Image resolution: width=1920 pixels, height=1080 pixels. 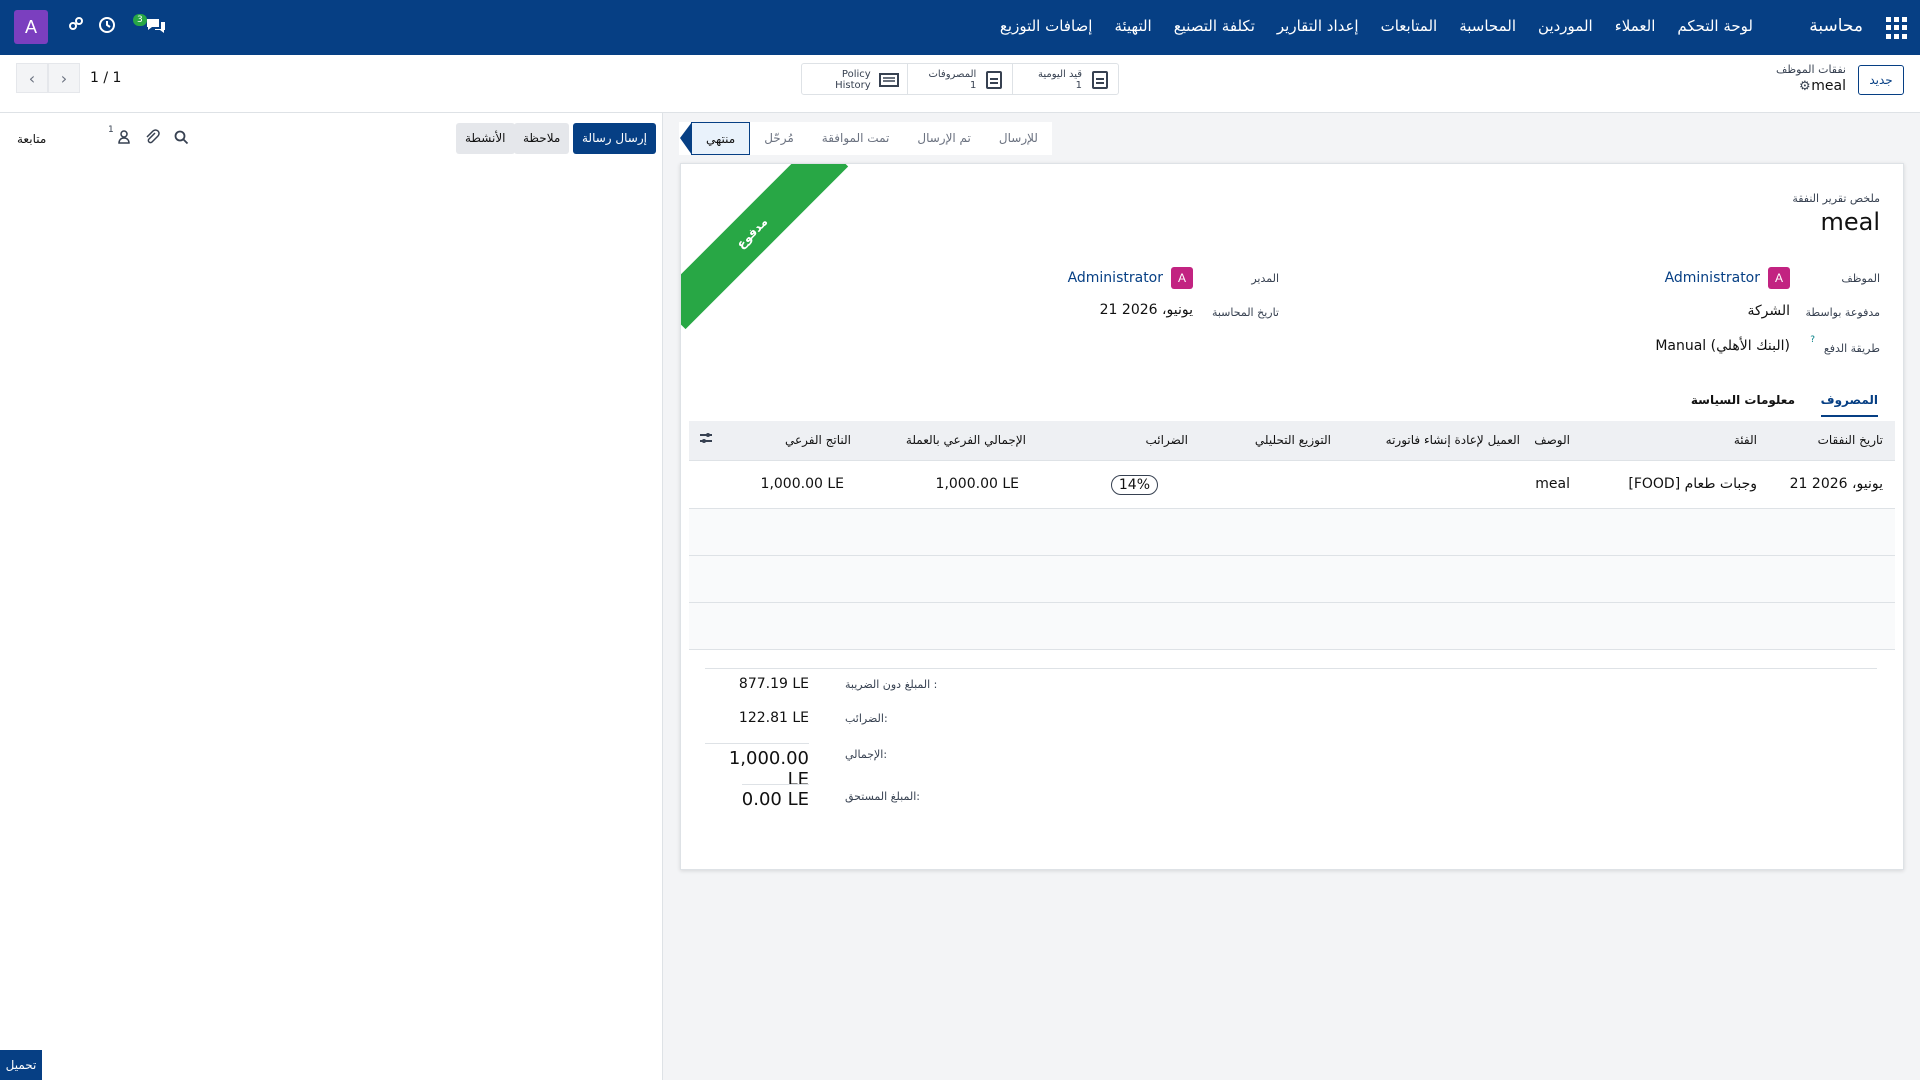 What do you see at coordinates (32, 78) in the screenshot?
I see `pager-prev-button: ‹` at bounding box center [32, 78].